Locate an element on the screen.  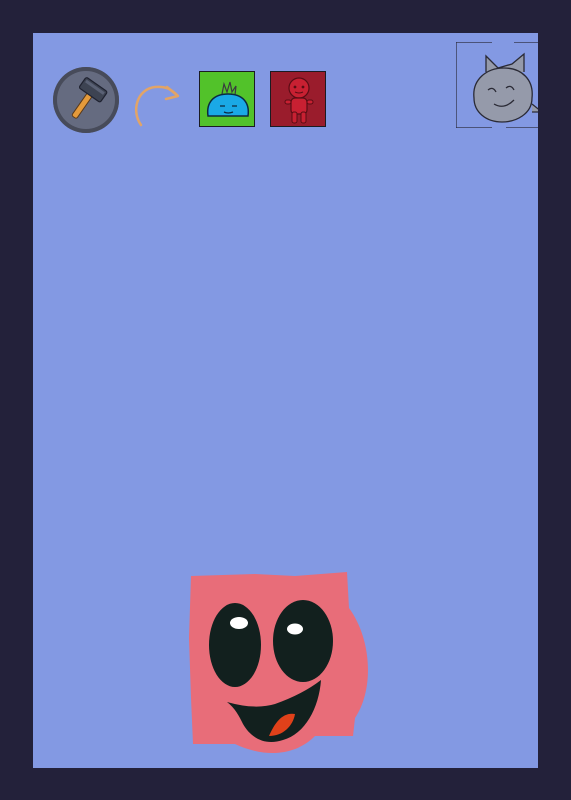
card-blue-slime is located at coordinates (227, 99).